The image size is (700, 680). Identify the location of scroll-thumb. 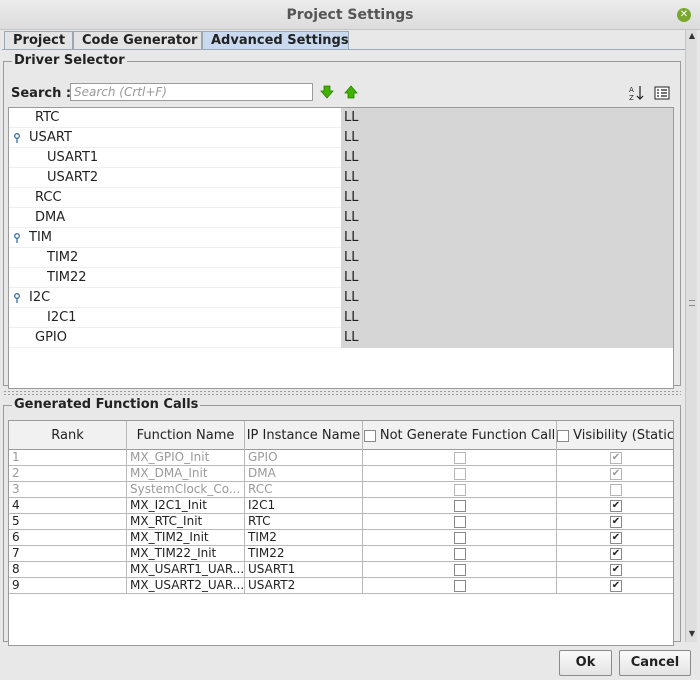
(692, 303).